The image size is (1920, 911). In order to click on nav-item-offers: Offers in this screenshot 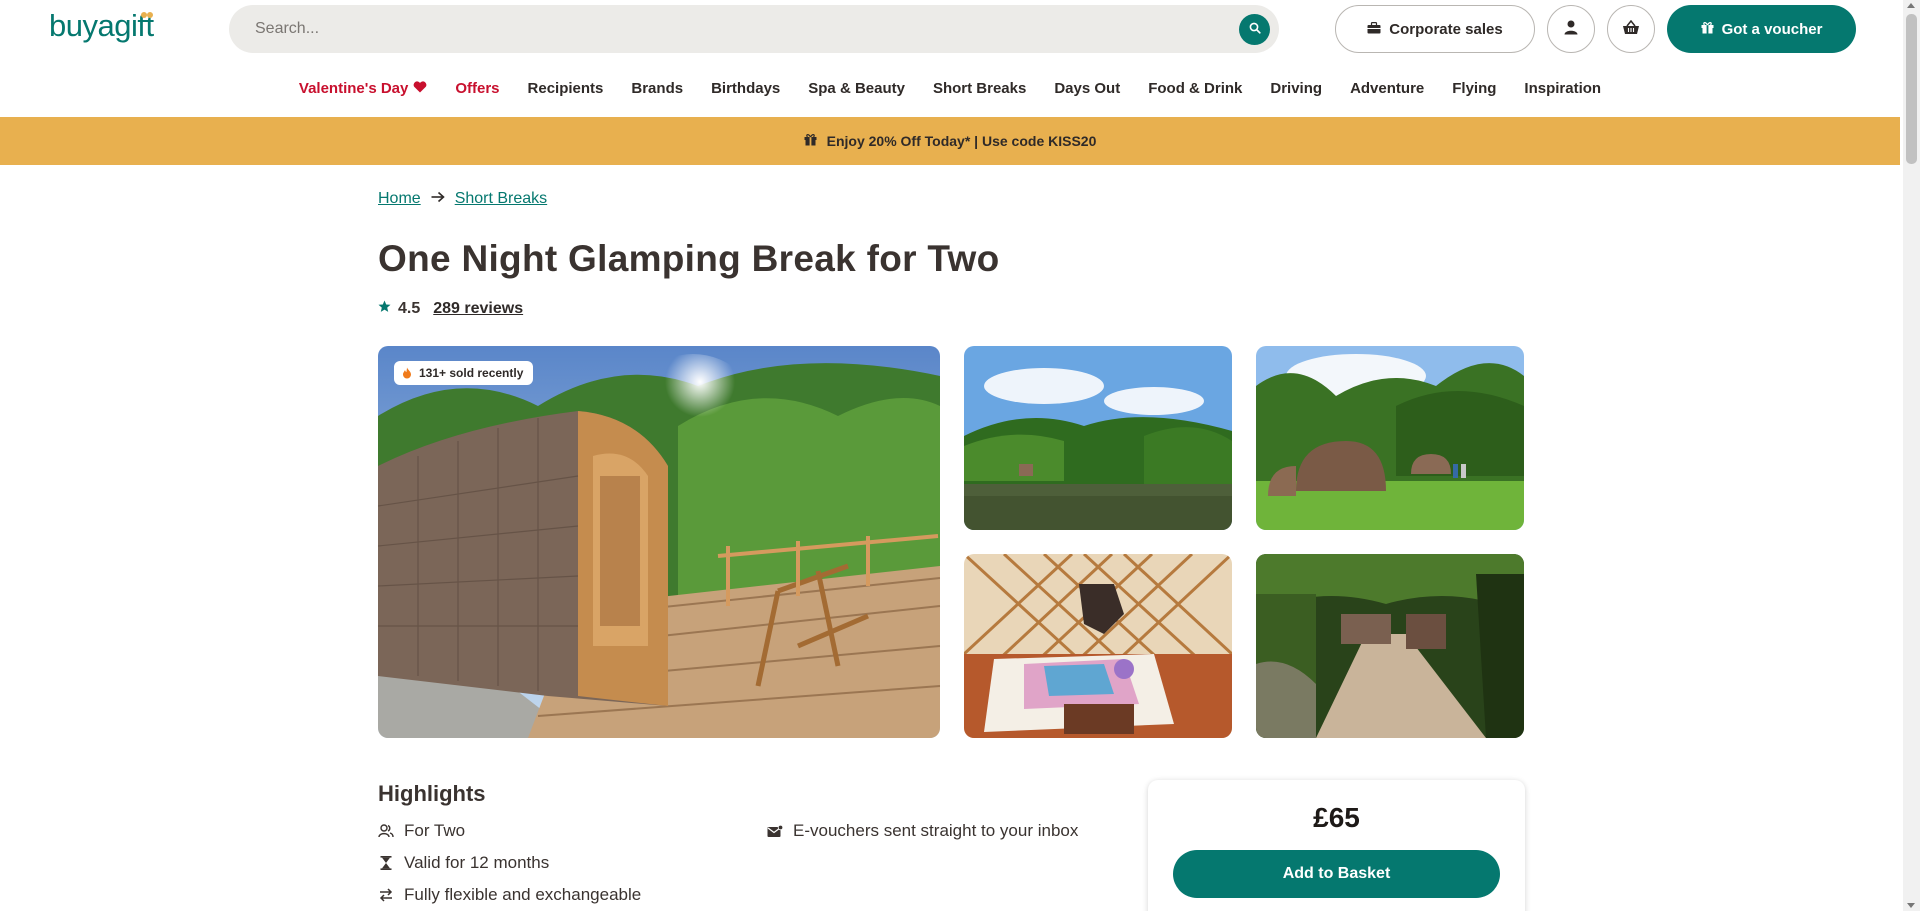, I will do `click(477, 88)`.